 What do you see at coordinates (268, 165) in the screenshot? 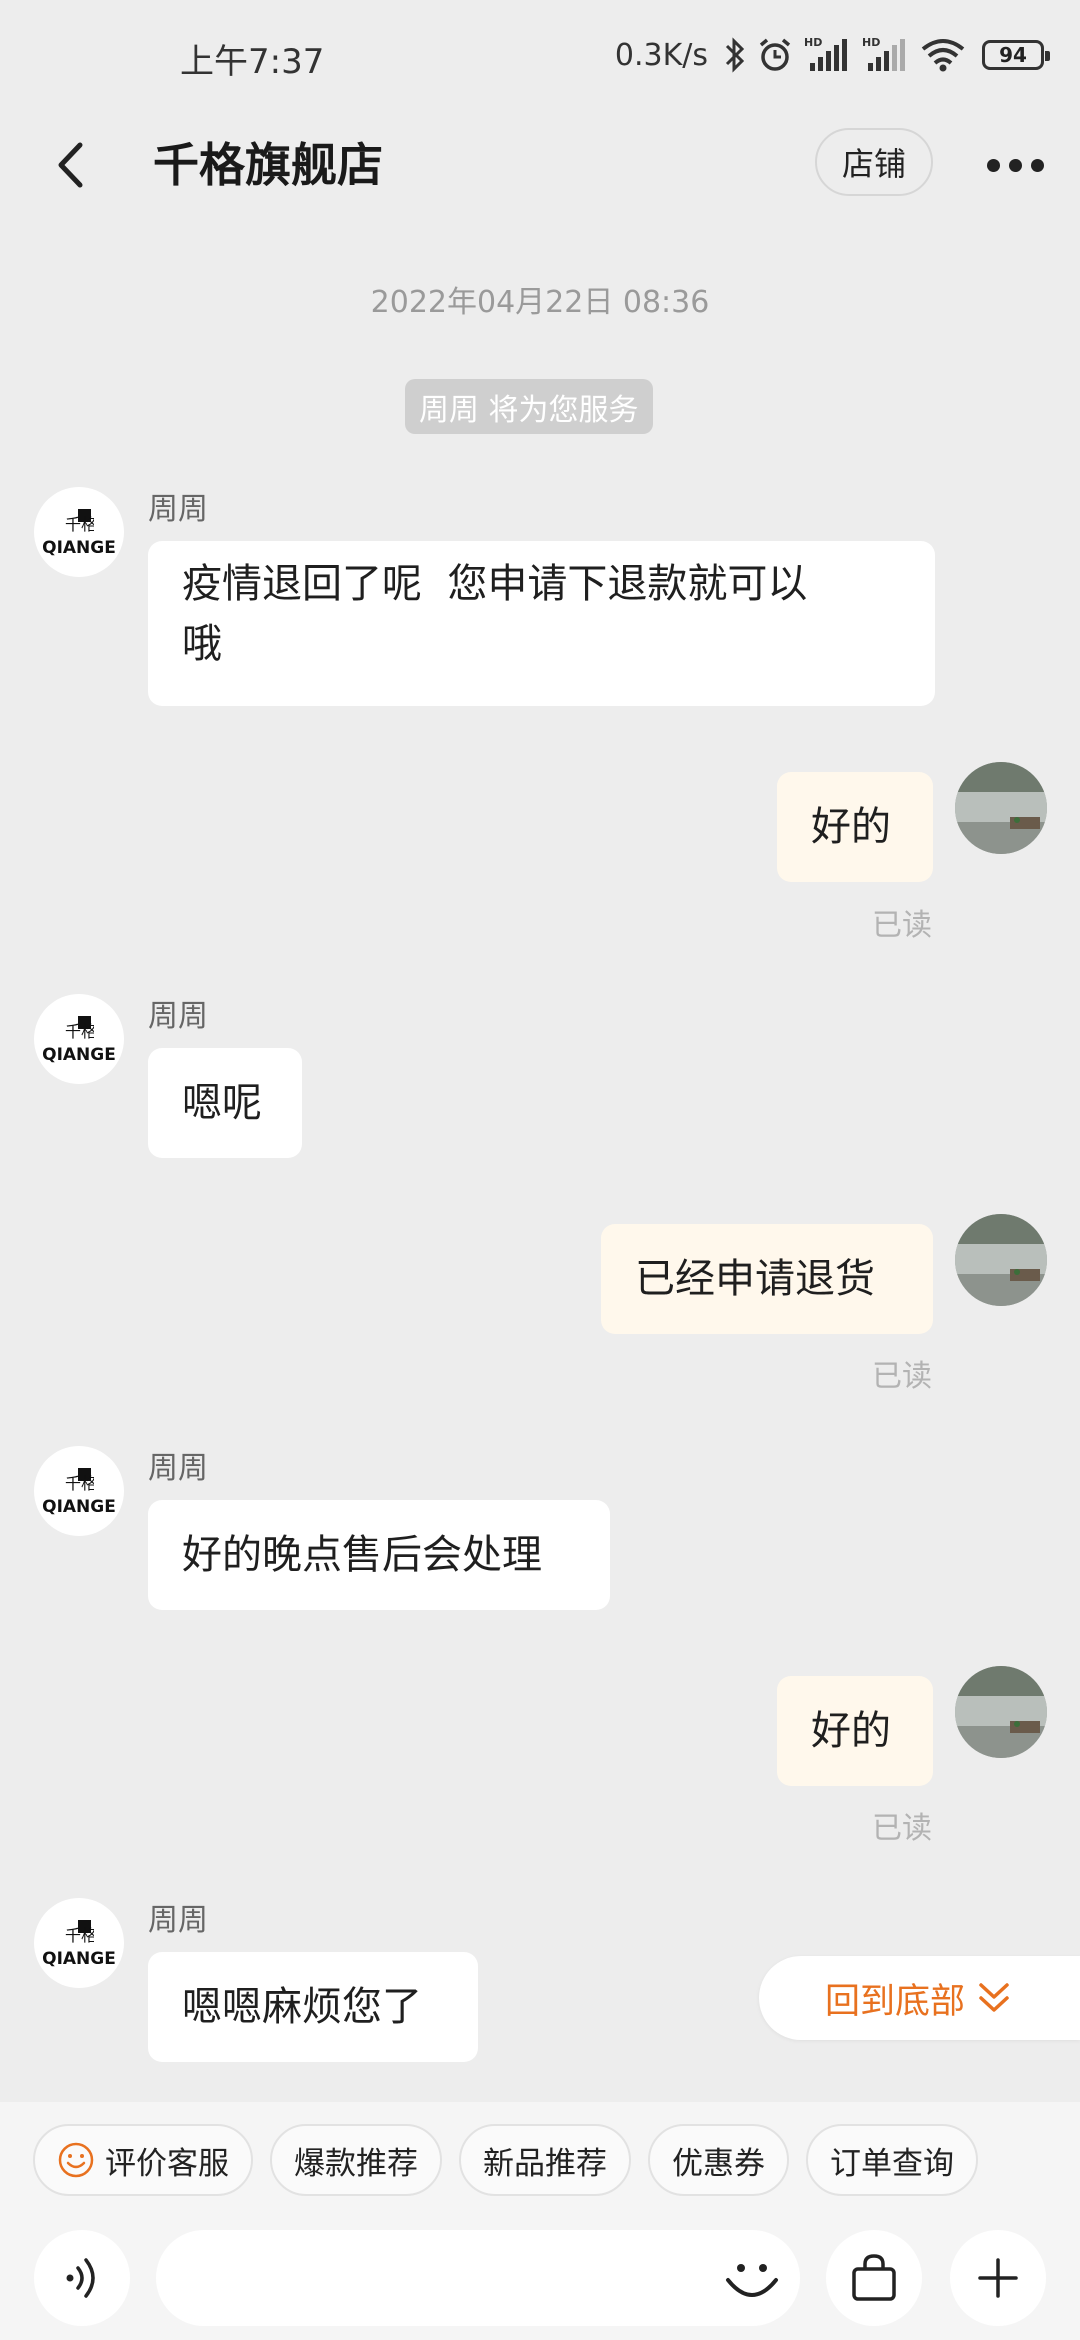
I see `page-title: 千格旗舰店` at bounding box center [268, 165].